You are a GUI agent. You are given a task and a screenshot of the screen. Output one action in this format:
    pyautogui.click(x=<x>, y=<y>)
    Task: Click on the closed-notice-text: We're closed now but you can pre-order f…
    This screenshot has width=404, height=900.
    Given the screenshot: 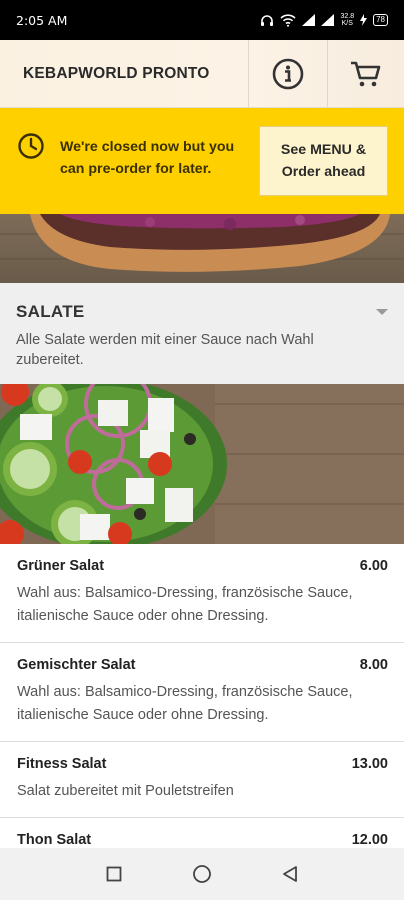 What is the action you would take?
    pyautogui.click(x=147, y=158)
    